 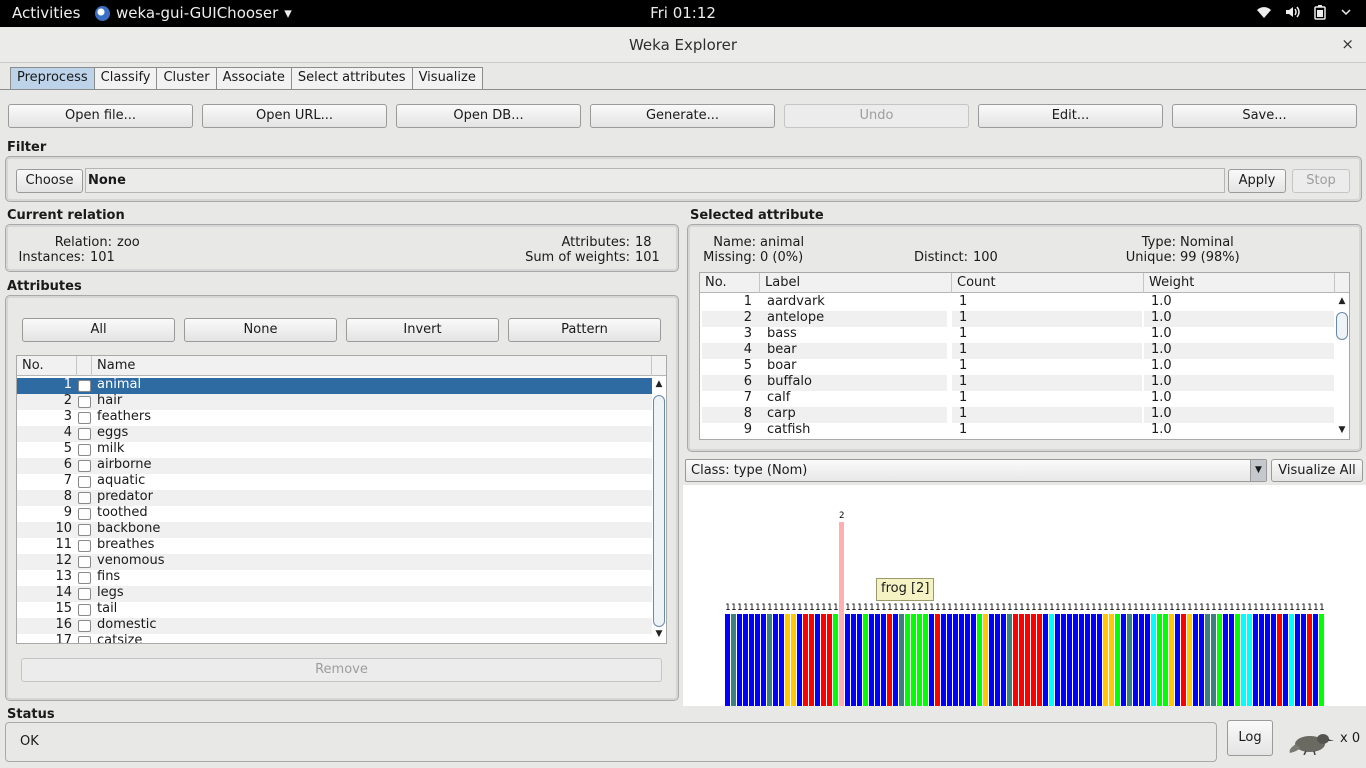 I want to click on select-all-button: All, so click(x=98, y=330).